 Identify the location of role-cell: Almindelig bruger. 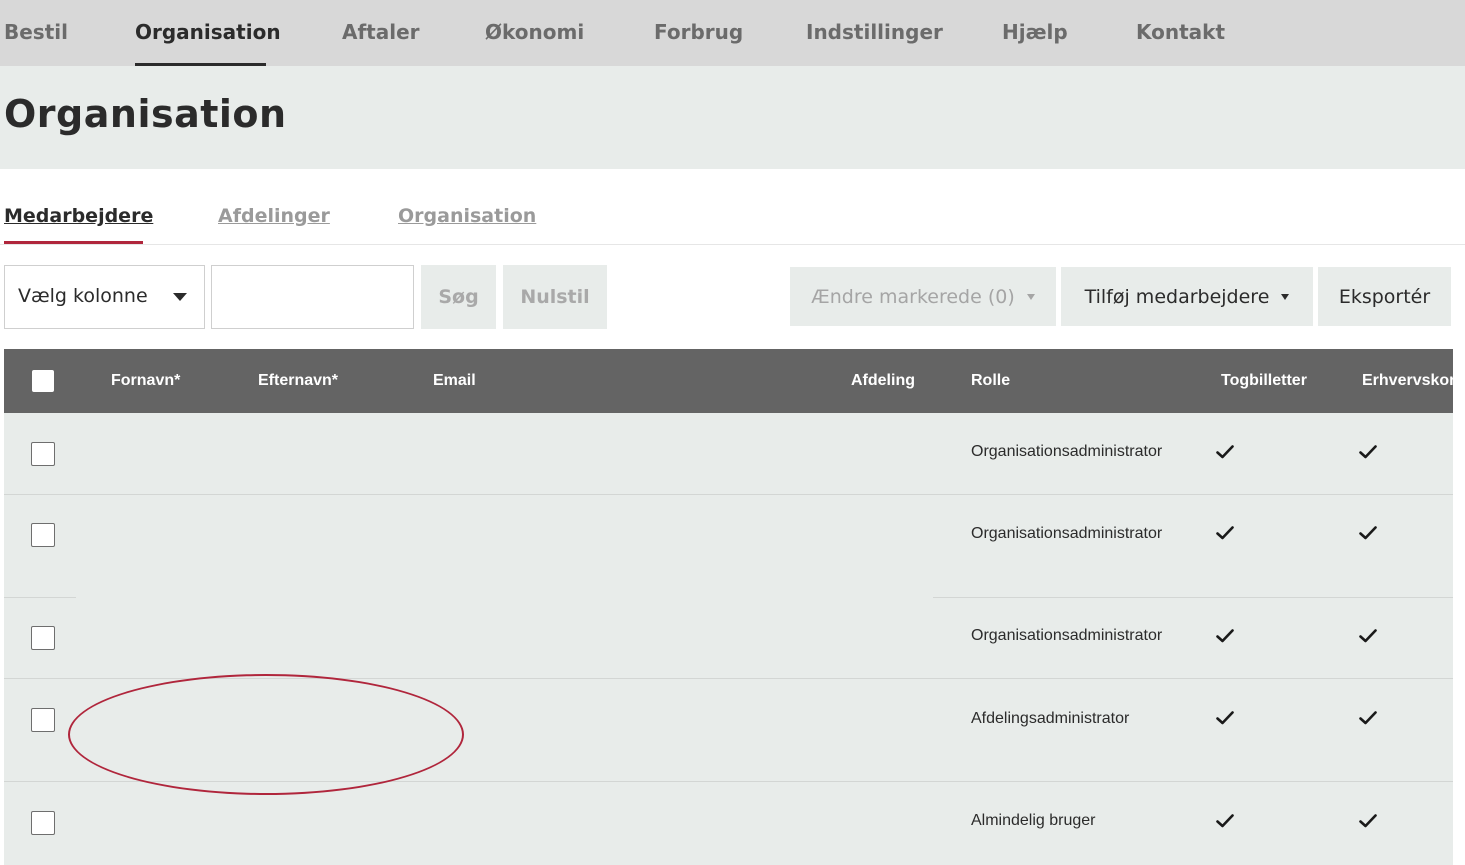
(1033, 820).